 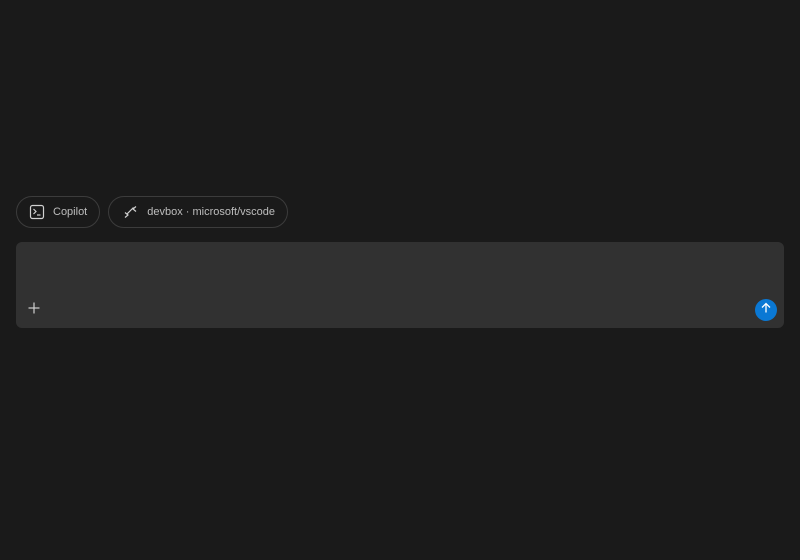 I want to click on chat-composer, so click(x=400, y=285).